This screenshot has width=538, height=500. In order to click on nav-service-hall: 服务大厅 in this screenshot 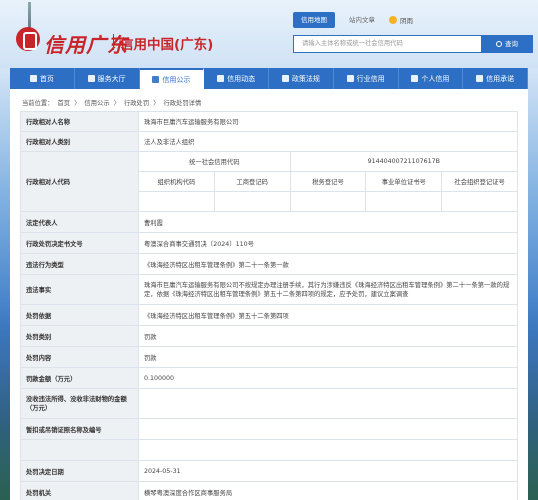, I will do `click(107, 78)`.